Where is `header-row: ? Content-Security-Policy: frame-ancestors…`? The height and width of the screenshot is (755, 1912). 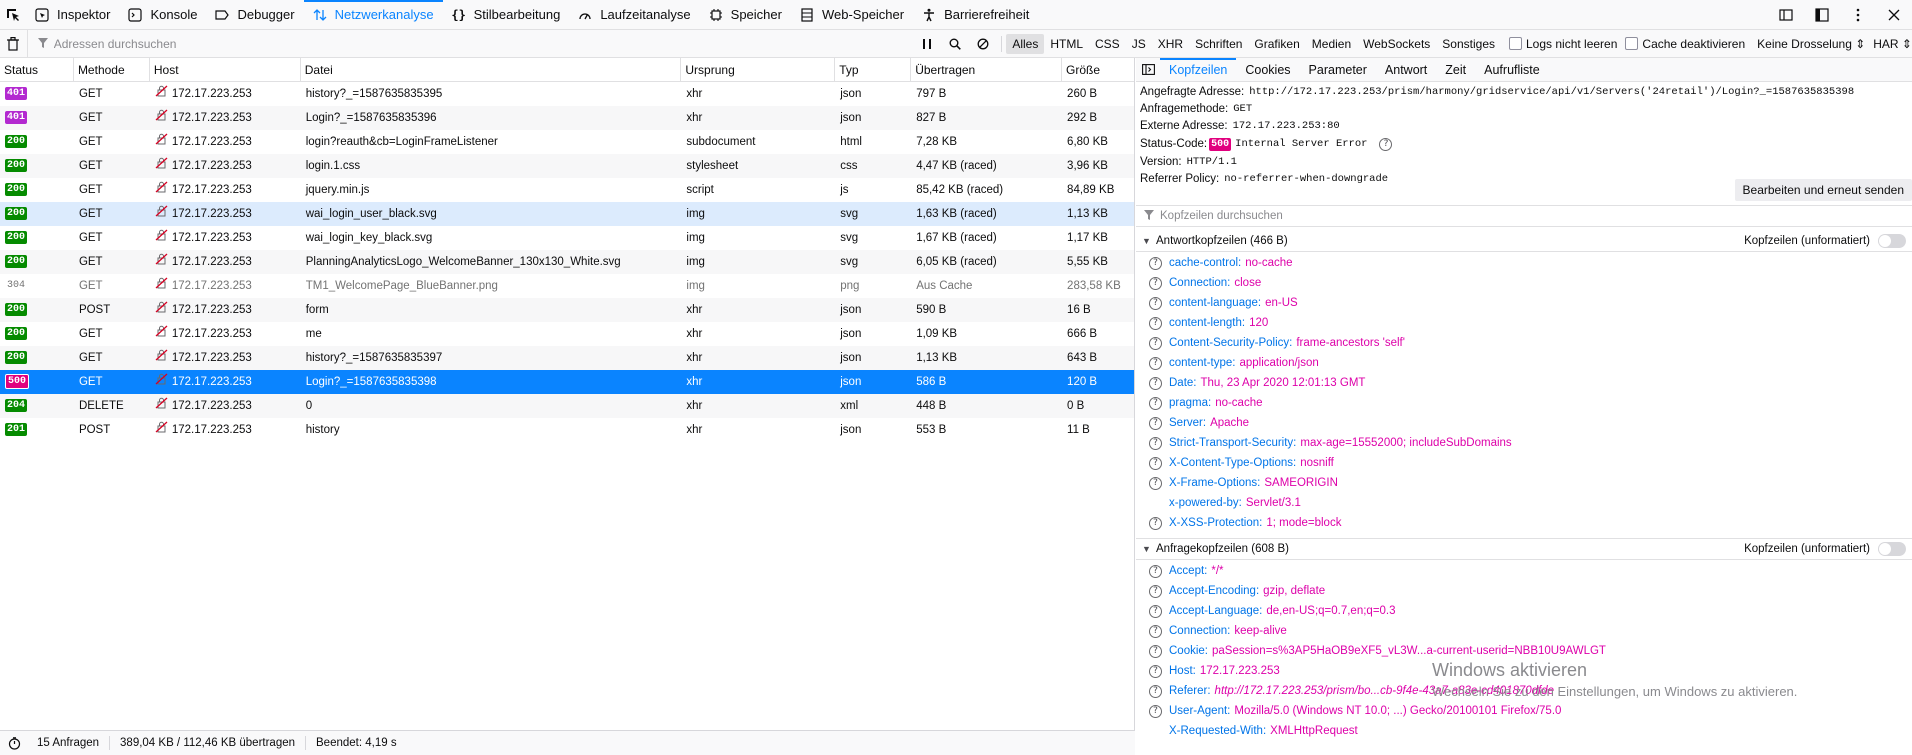 header-row: ? Content-Security-Policy: frame-ancestors… is located at coordinates (1524, 343).